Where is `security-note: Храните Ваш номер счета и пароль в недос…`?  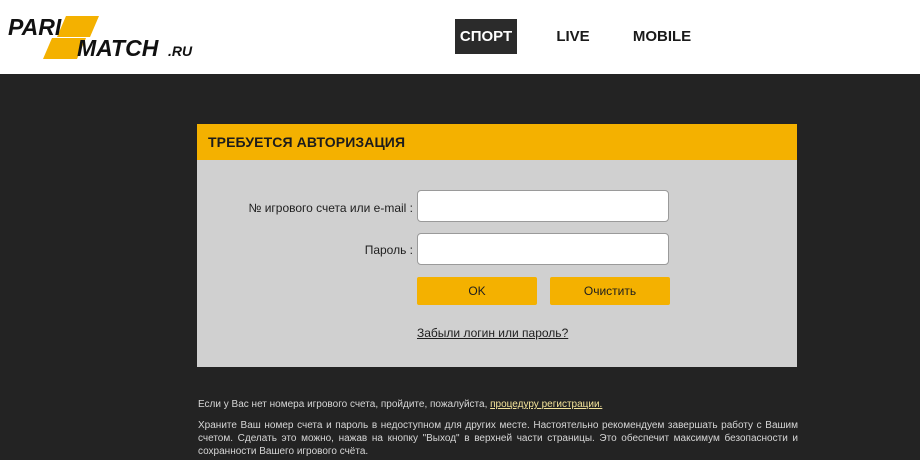
security-note: Храните Ваш номер счета и пароль в недос… is located at coordinates (498, 438).